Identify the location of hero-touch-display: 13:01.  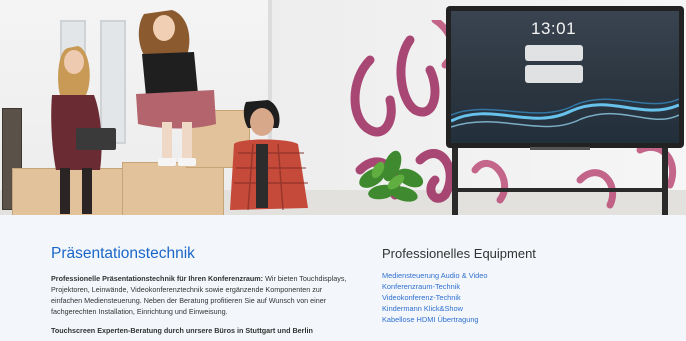
(565, 78).